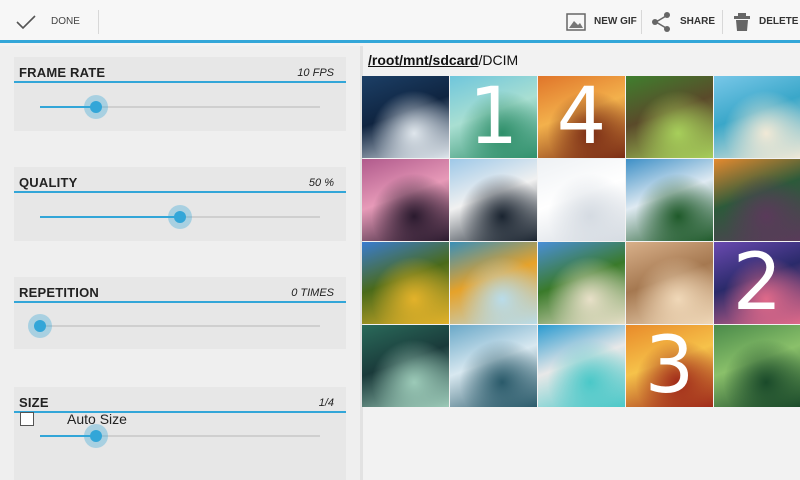 The image size is (800, 480). I want to click on dramatic-sunset-photo, so click(757, 200).